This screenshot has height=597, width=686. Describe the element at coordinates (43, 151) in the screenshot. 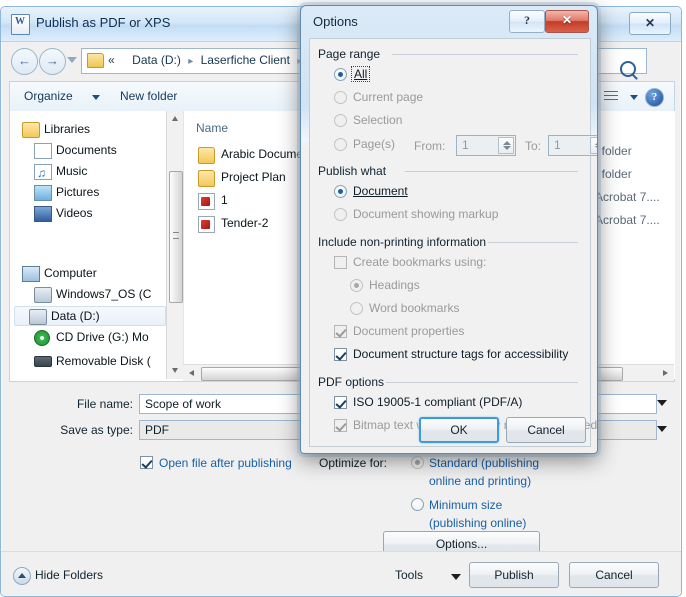

I see `documents-icon` at that location.